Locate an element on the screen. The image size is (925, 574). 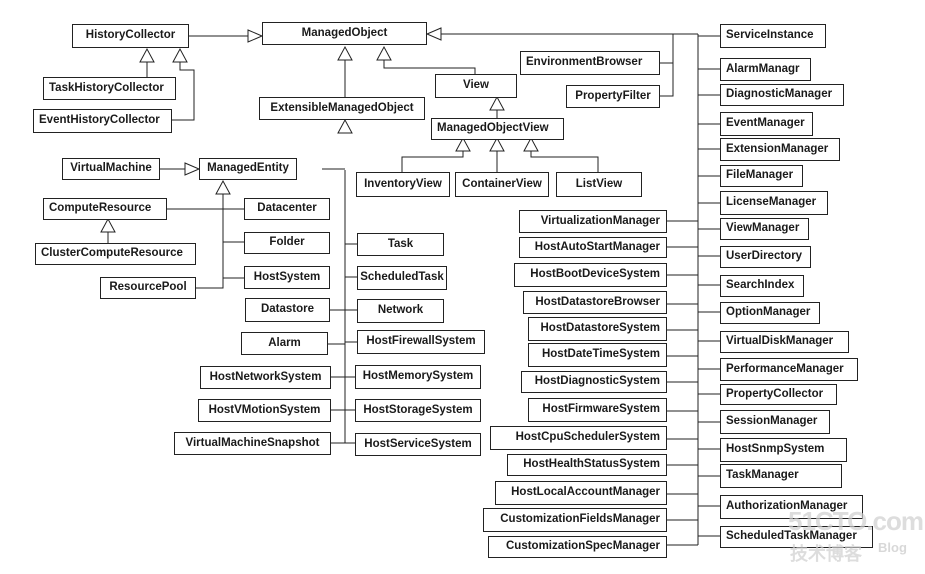
class-environment-browser: EnvironmentBrowser is located at coordinates (590, 63).